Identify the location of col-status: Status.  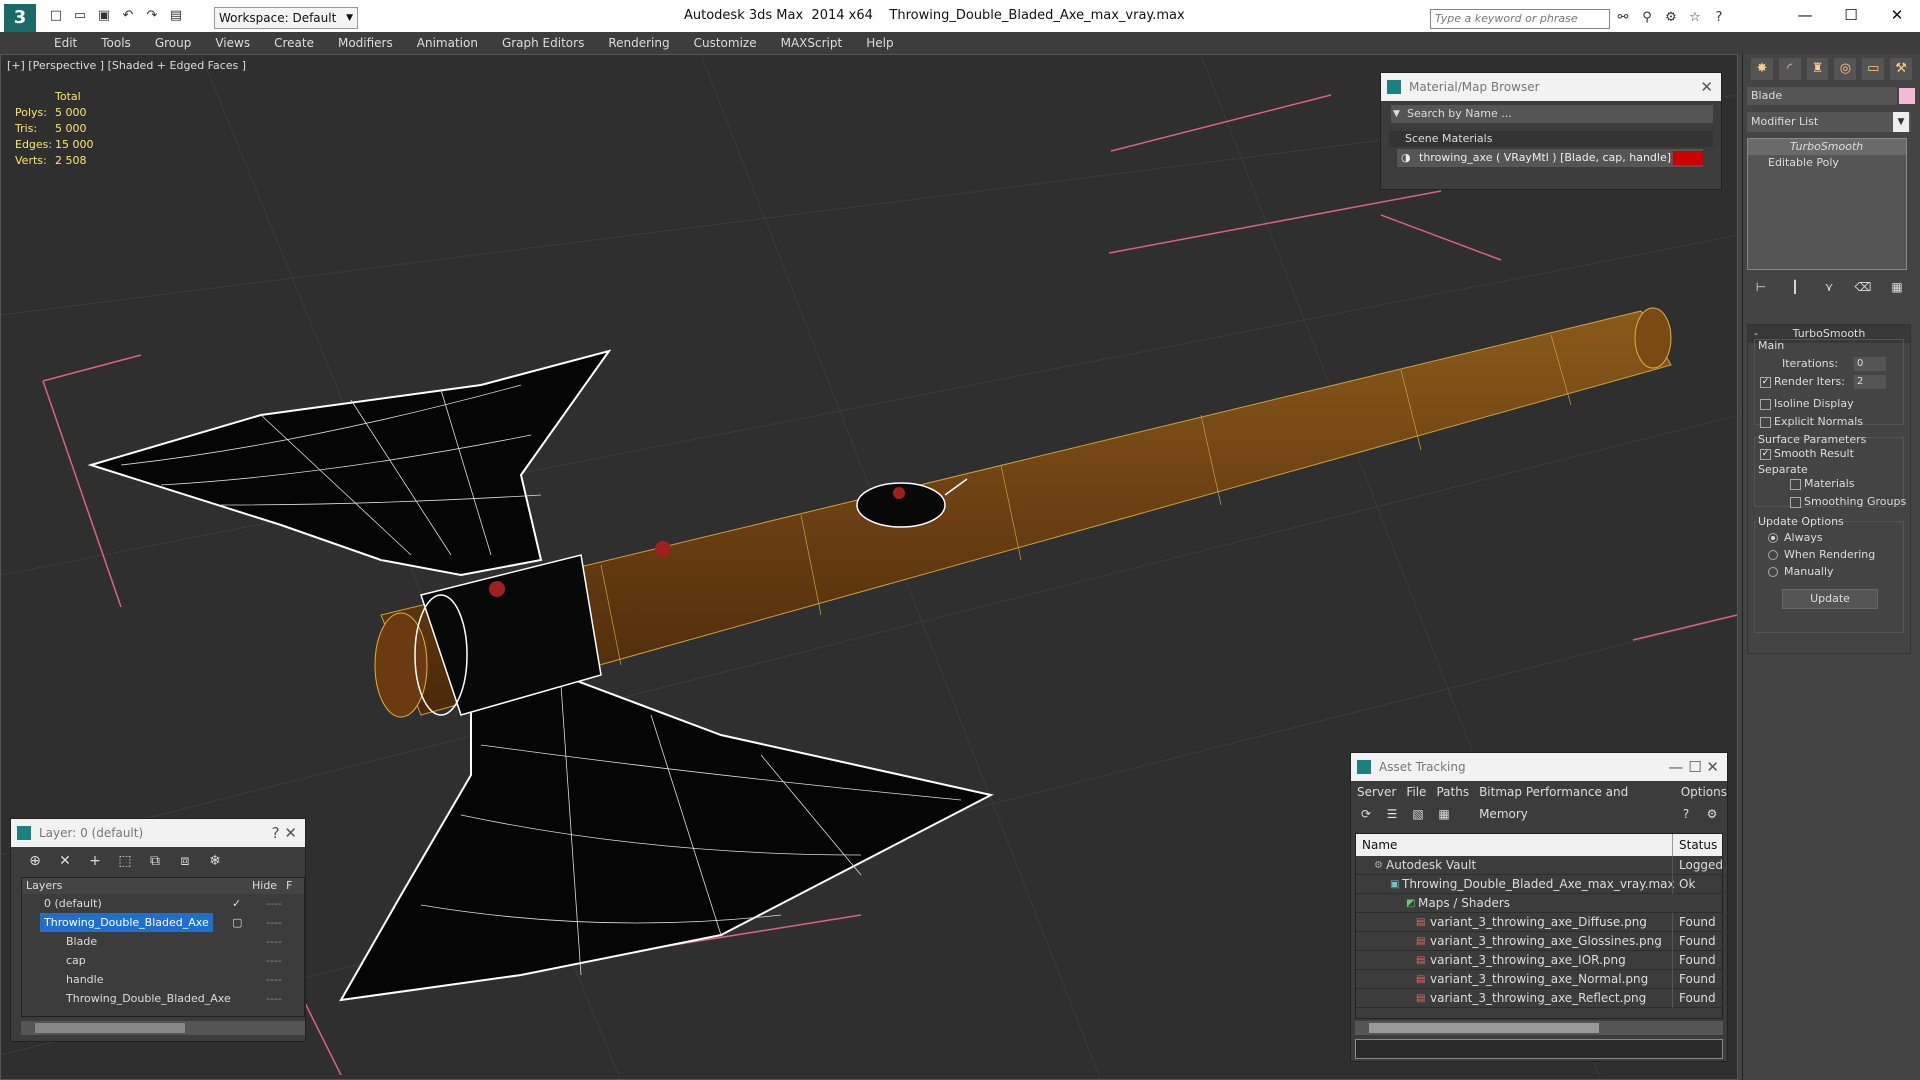
(1694, 845).